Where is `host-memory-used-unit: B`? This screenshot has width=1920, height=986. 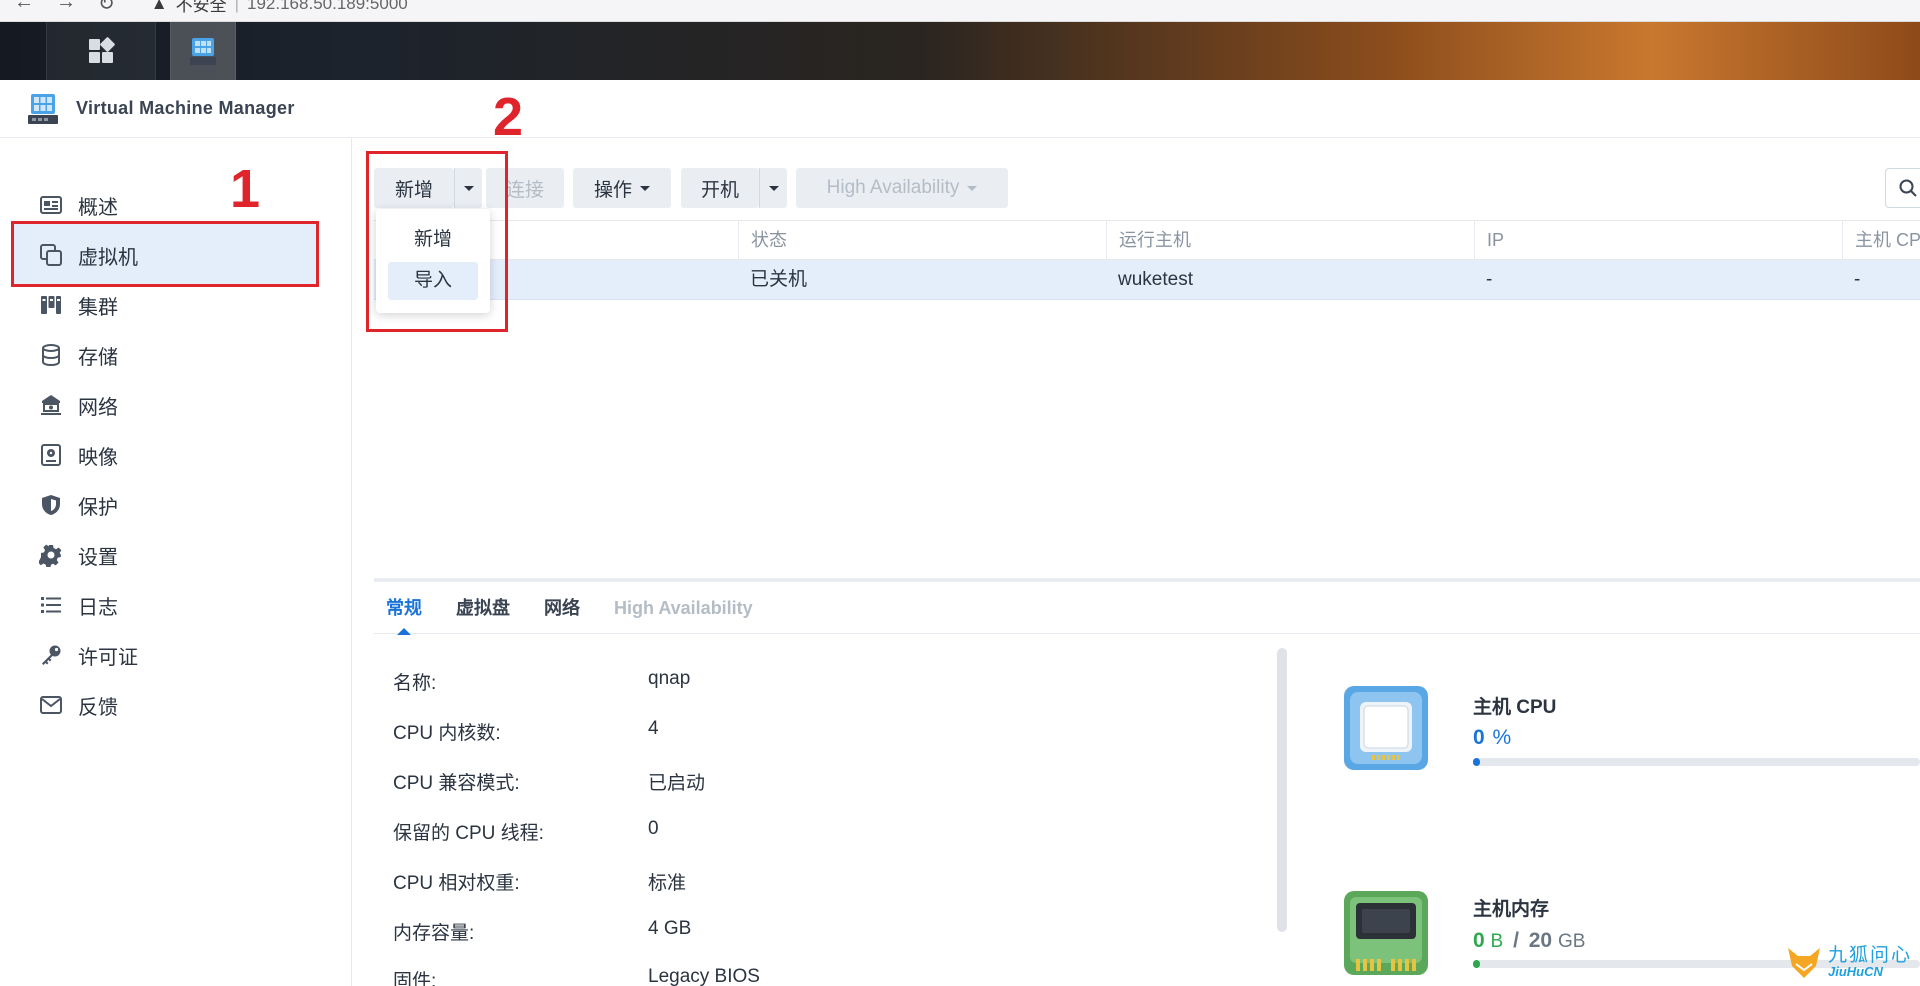
host-memory-used-unit: B is located at coordinates (1497, 941).